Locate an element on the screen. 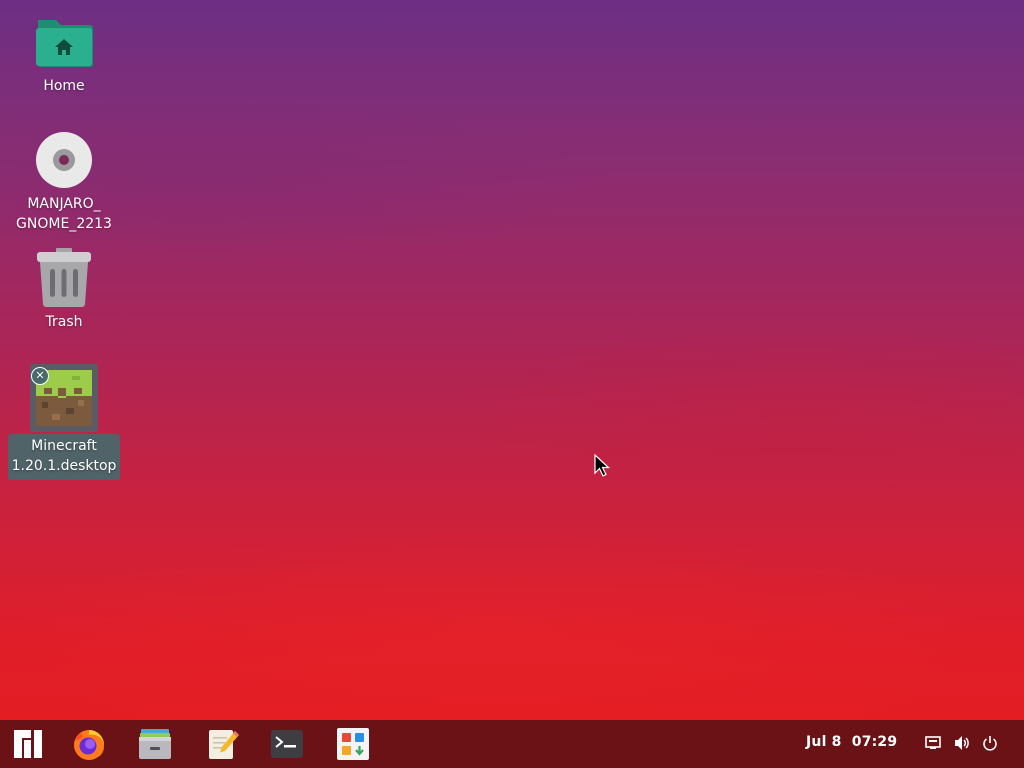 This screenshot has width=1024, height=768. network-indicator is located at coordinates (933, 743).